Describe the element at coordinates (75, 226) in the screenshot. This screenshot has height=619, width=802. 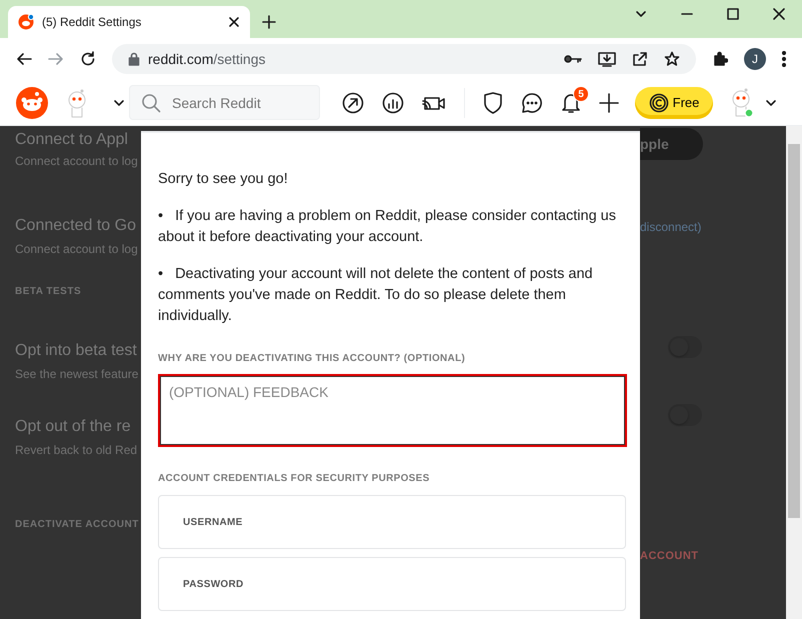
I see `setting-title: Connected to Go` at that location.